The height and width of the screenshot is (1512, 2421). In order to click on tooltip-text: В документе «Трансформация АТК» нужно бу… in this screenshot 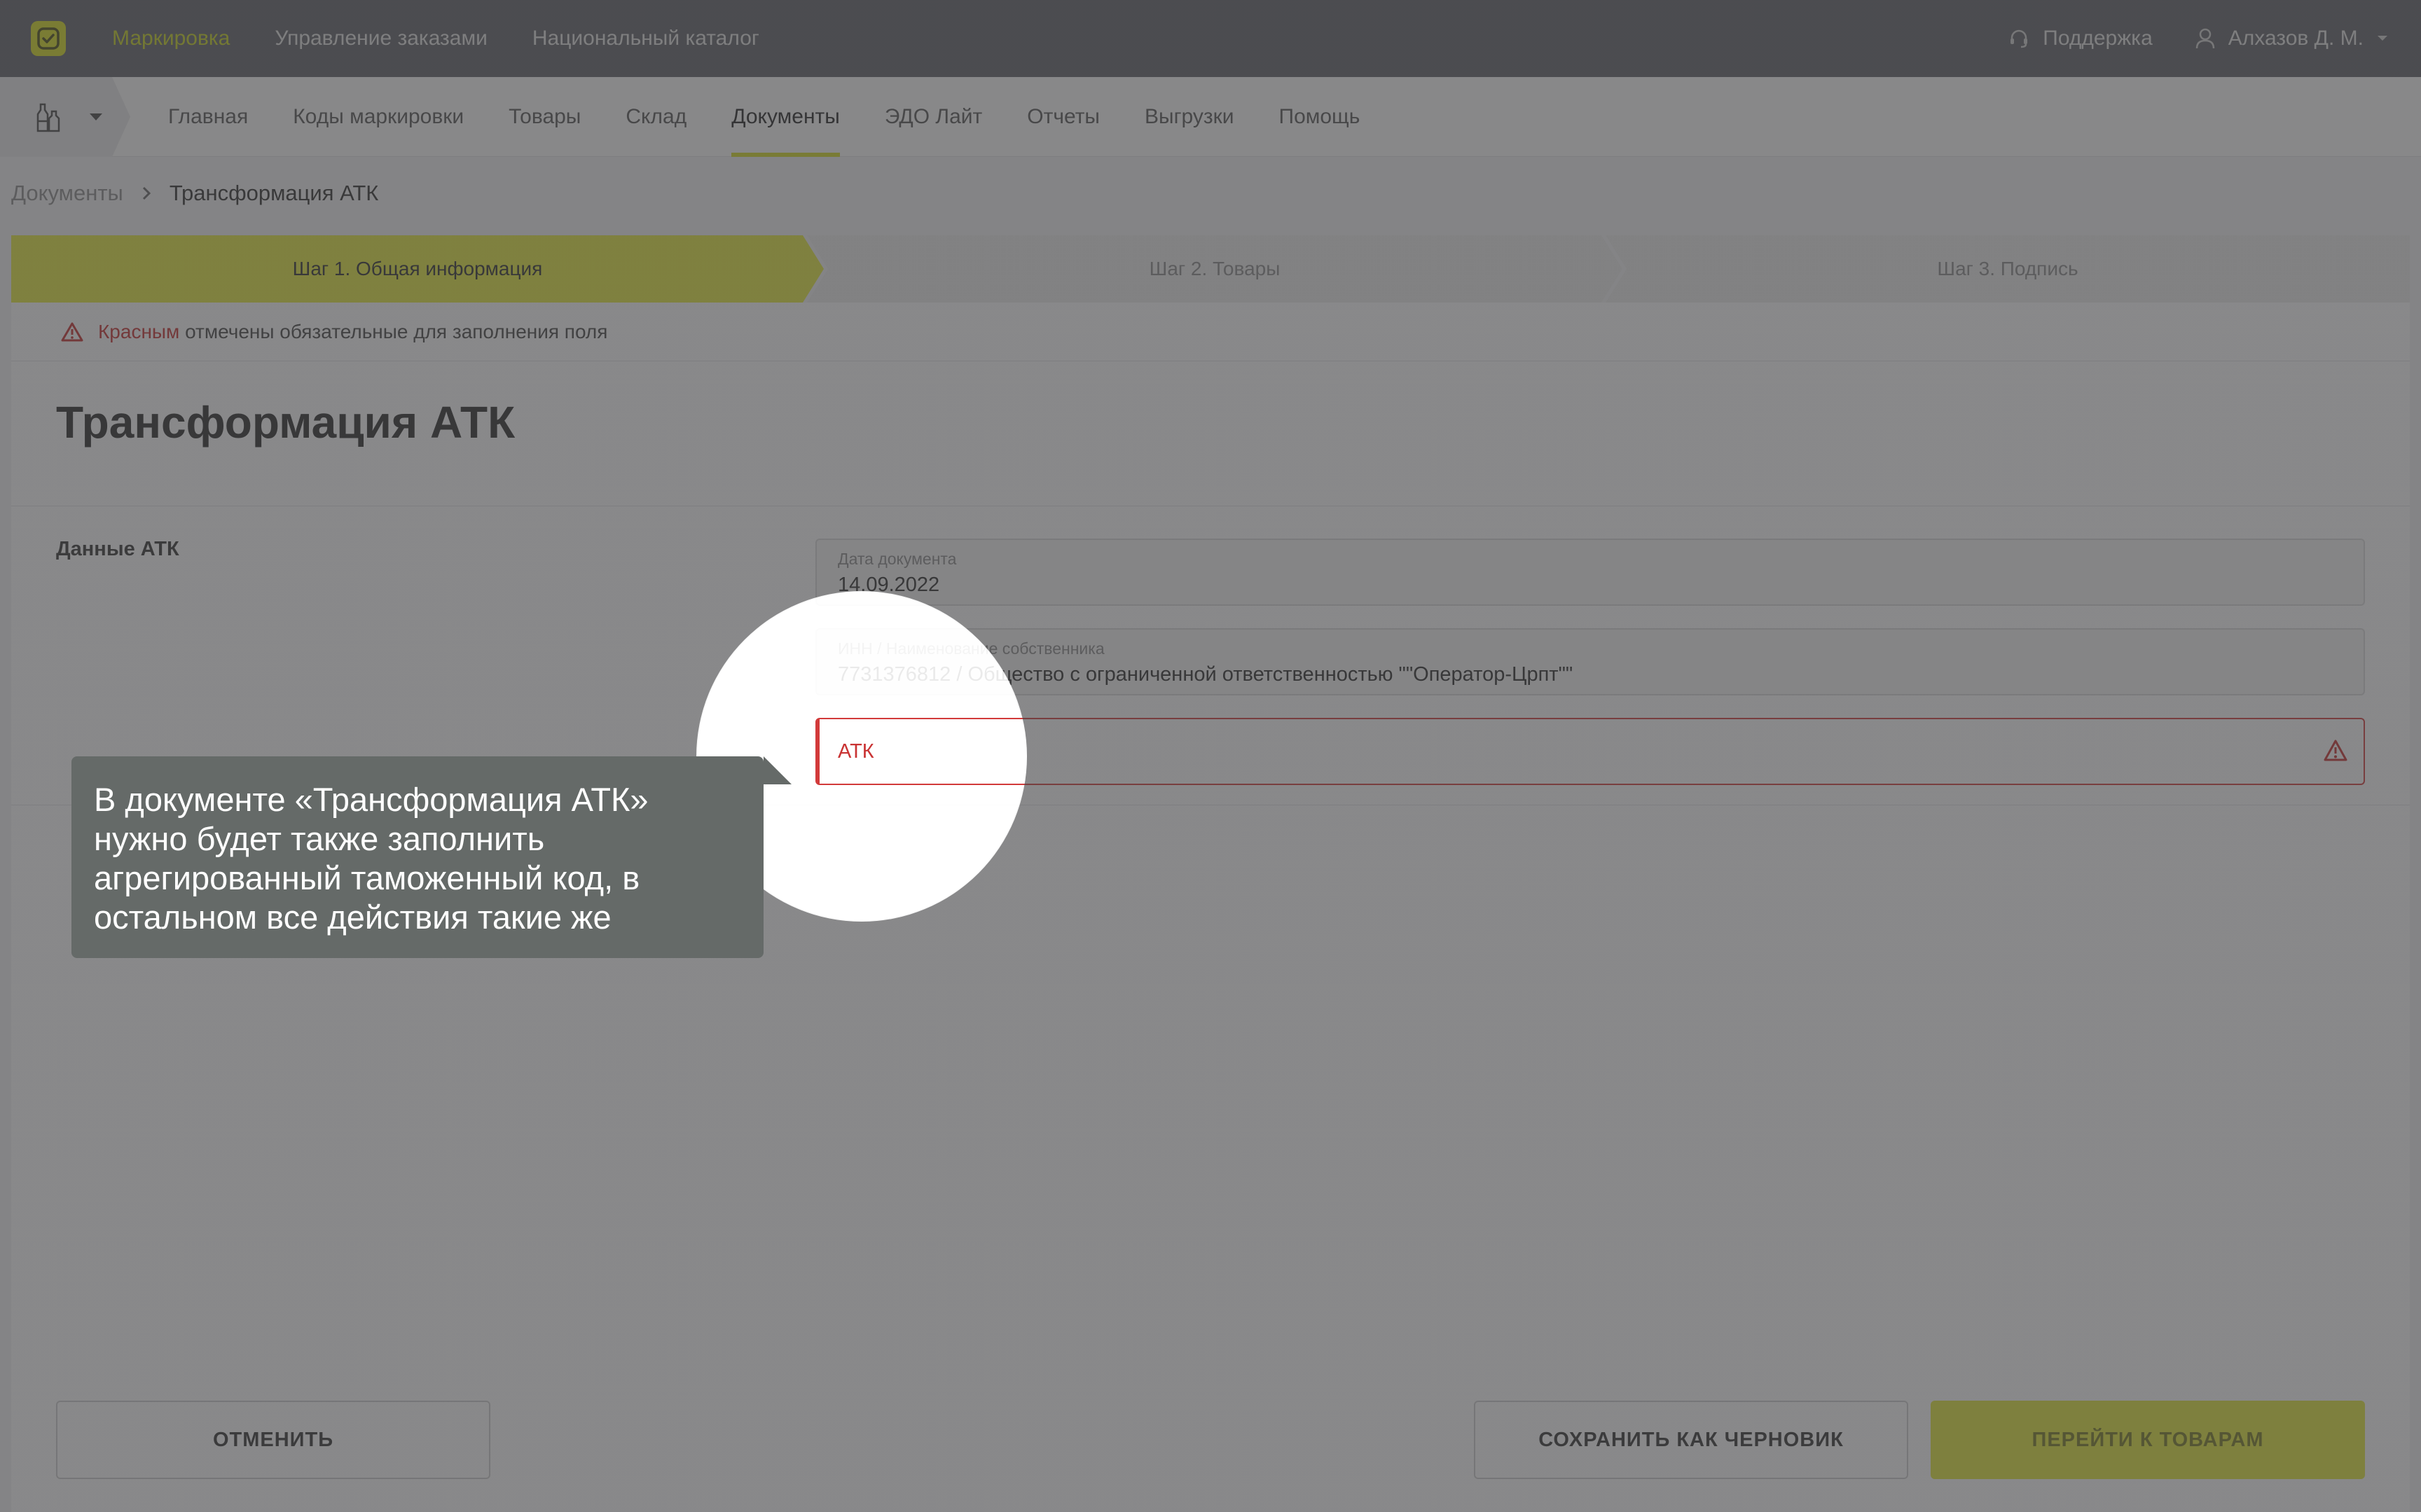, I will do `click(371, 858)`.